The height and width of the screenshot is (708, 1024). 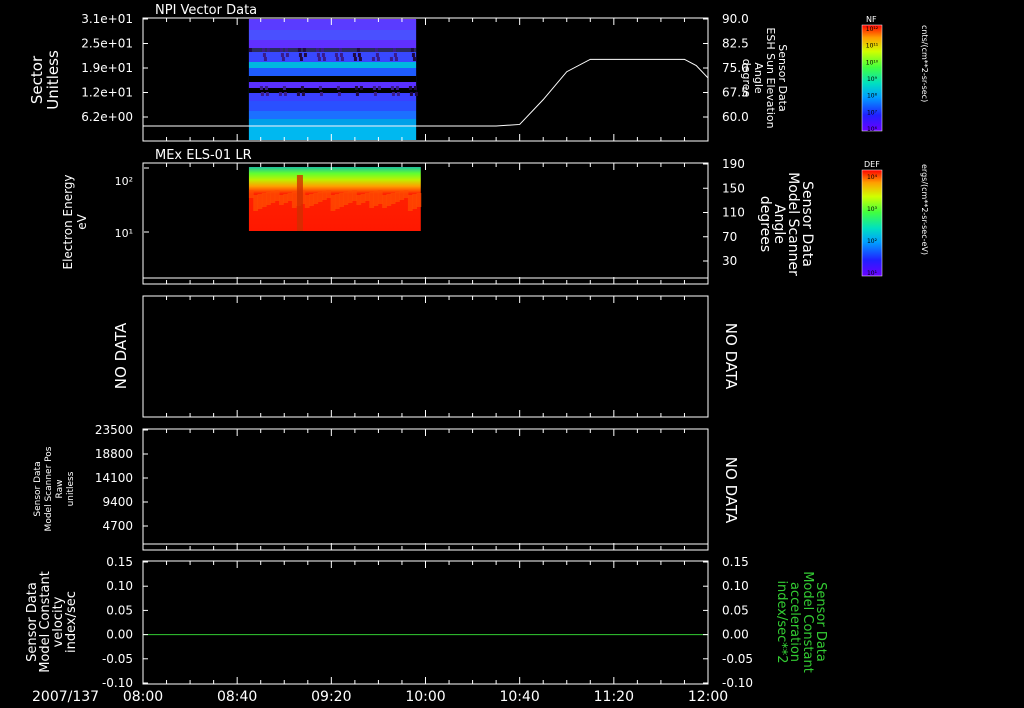 I want to click on p1-colorbar-tick: 10⁸, so click(x=872, y=96).